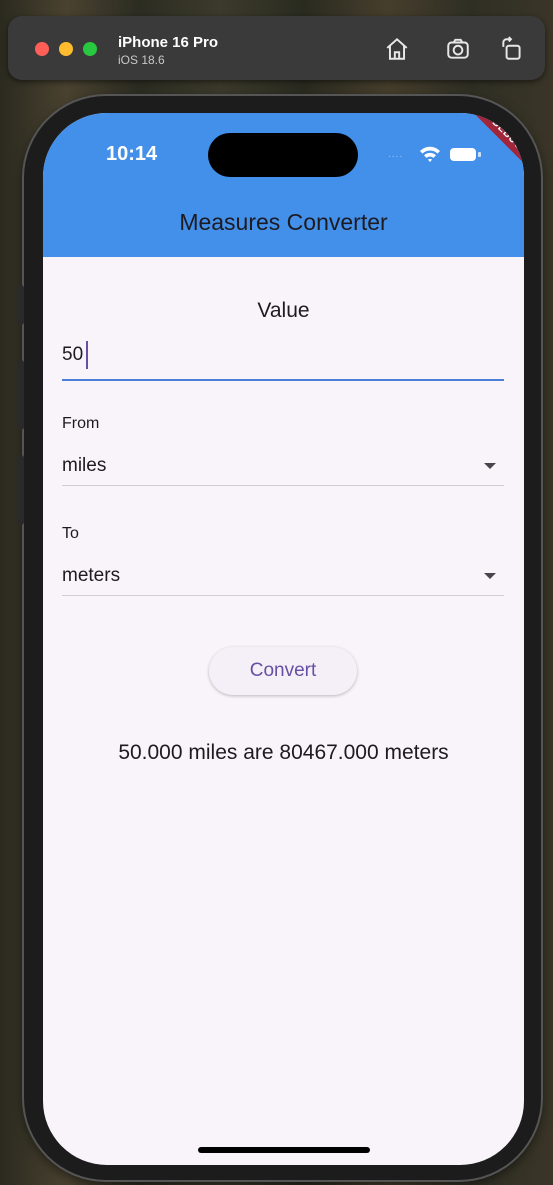  I want to click on action-button, so click(21, 305).